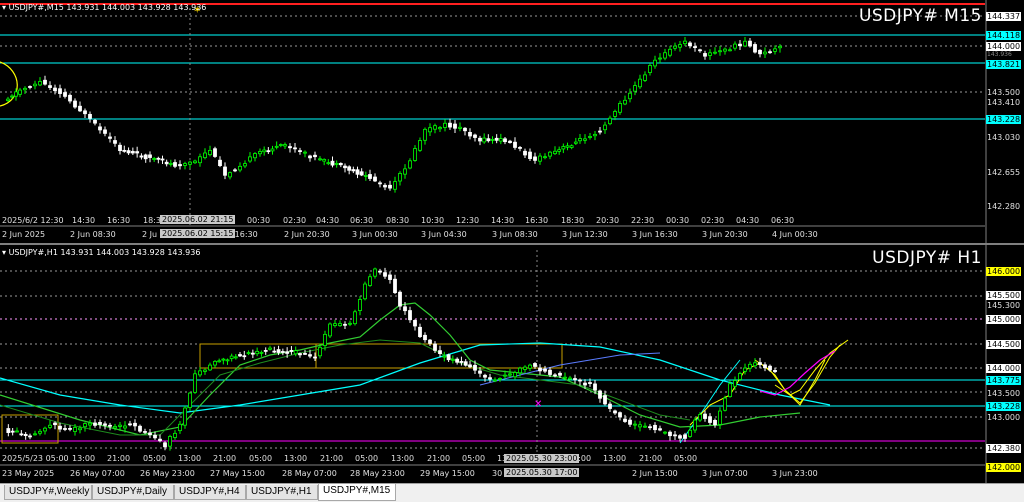  Describe the element at coordinates (307, 234) in the screenshot. I see `m15-time-label: 2 Jun 20:30` at that location.